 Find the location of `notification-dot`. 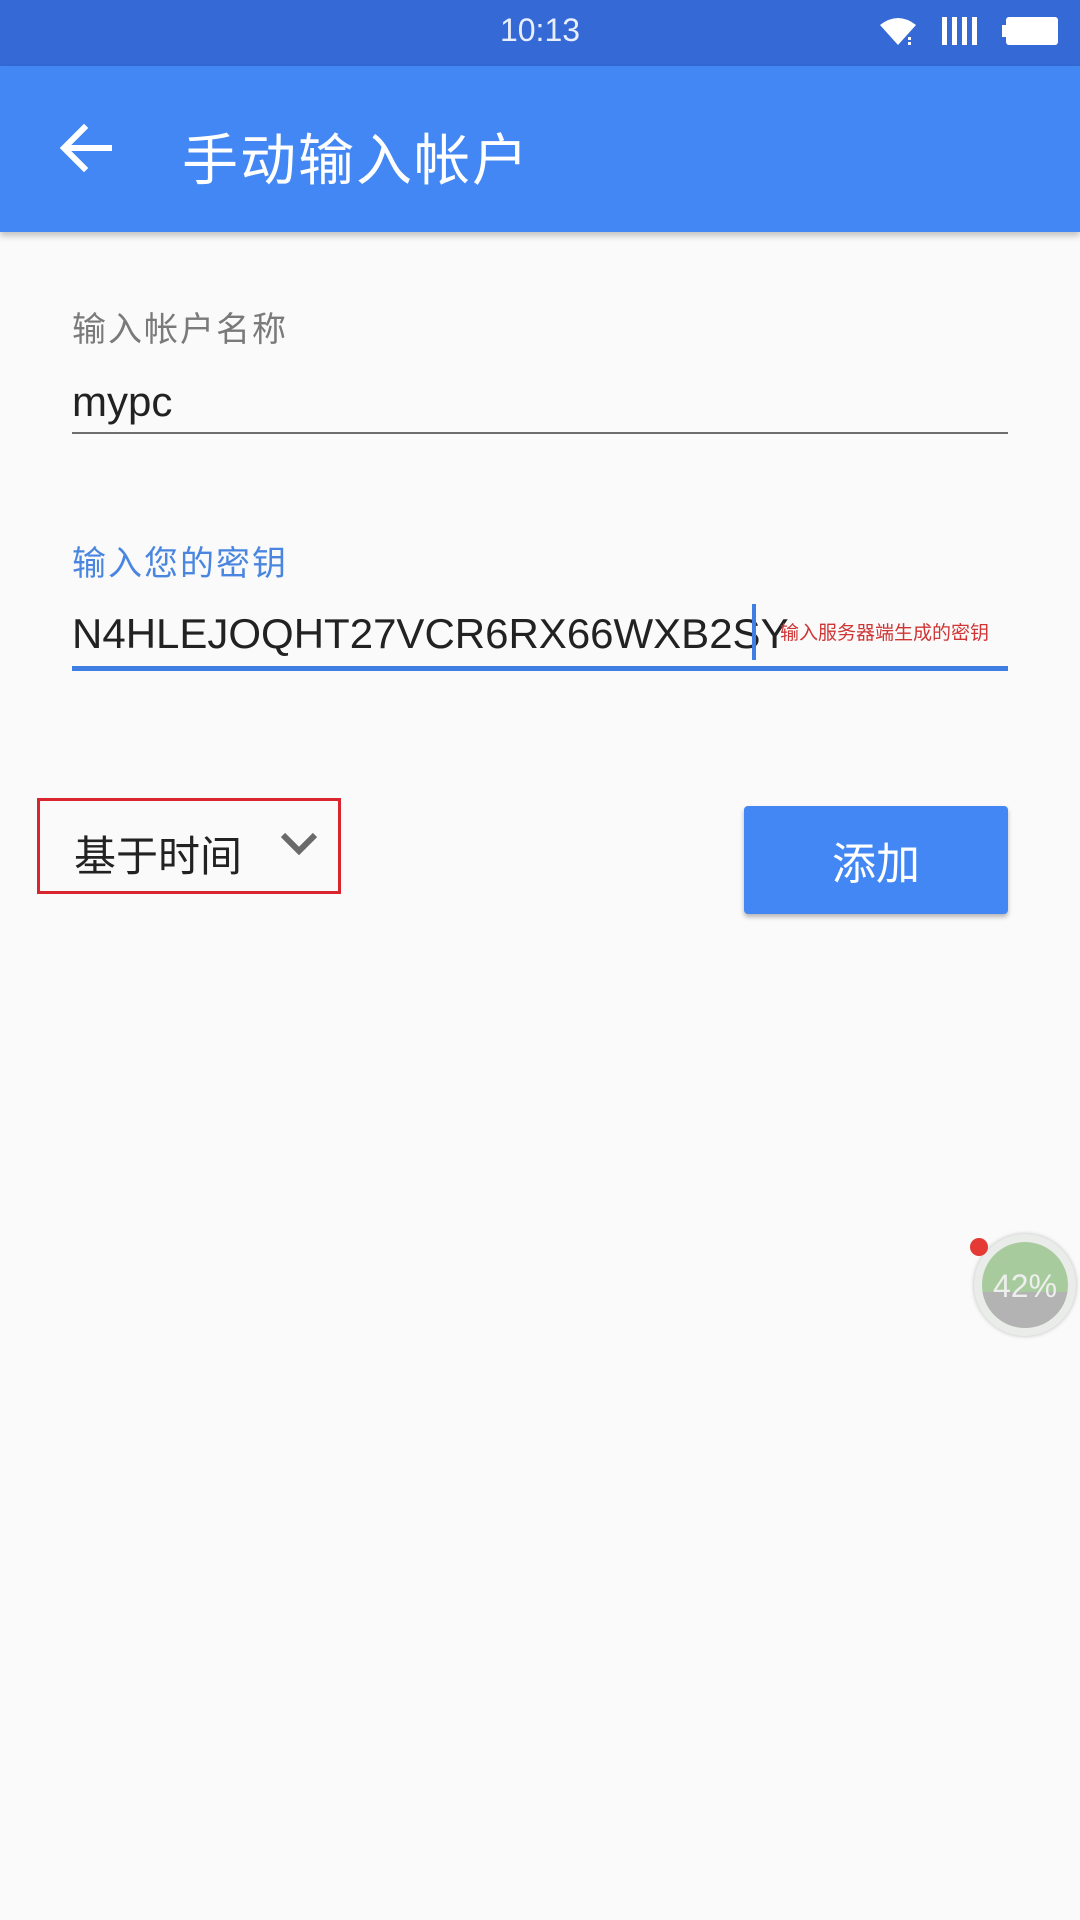

notification-dot is located at coordinates (979, 1247).